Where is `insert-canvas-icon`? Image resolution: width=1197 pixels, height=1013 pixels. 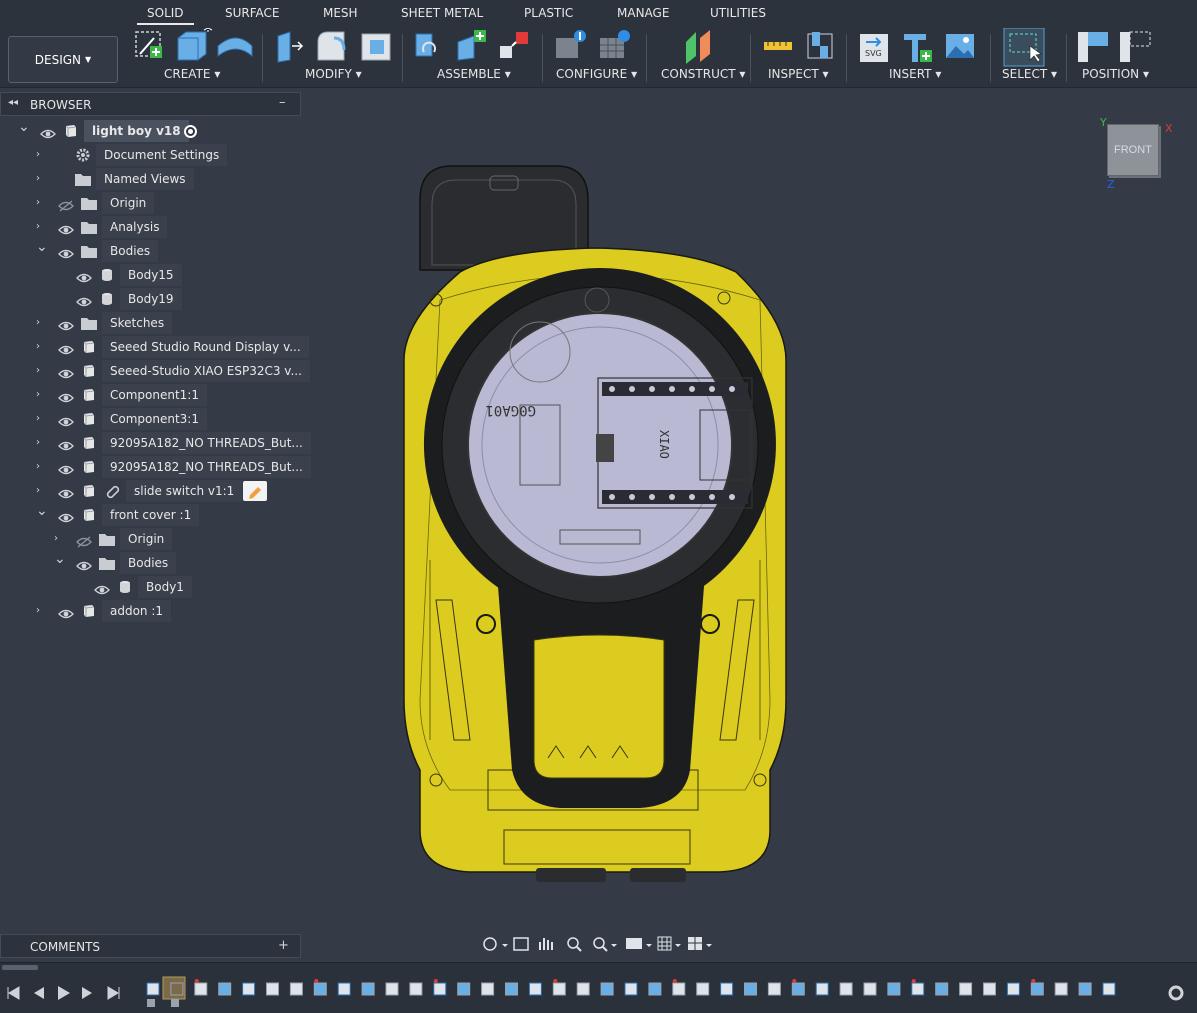 insert-canvas-icon is located at coordinates (960, 46).